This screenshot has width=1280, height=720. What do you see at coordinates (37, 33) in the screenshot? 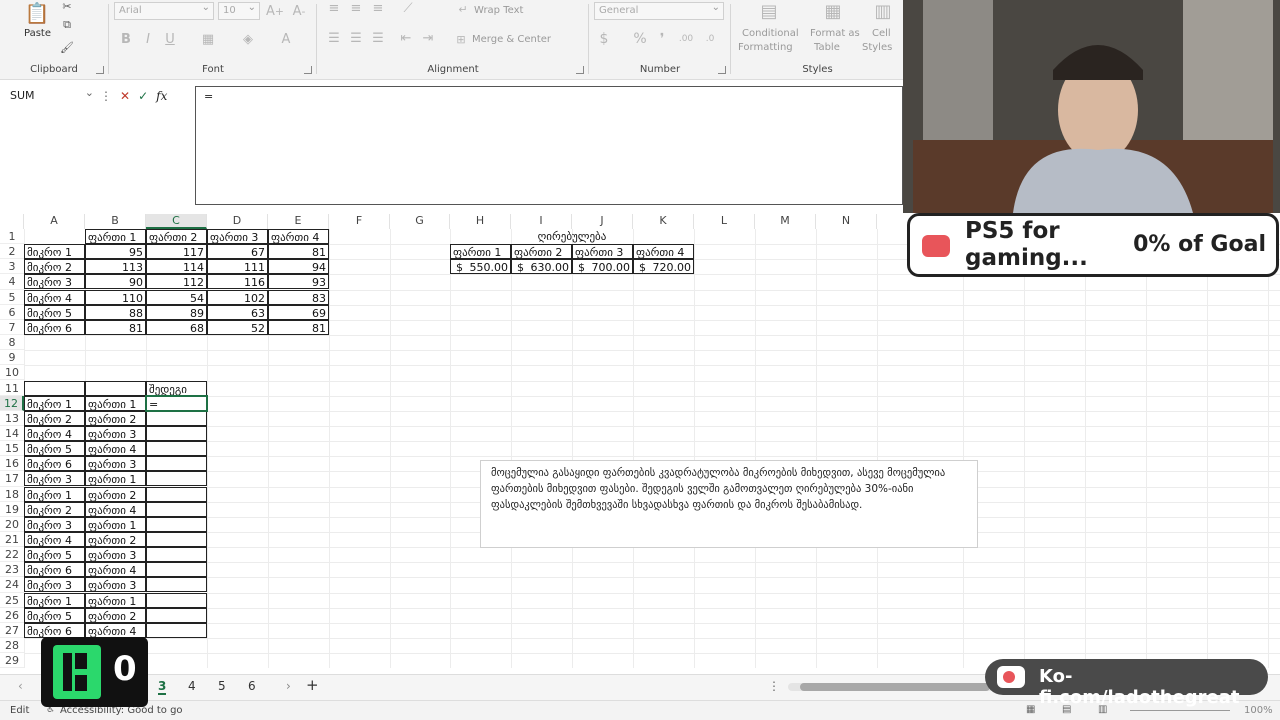
I see `paste-button: Paste` at bounding box center [37, 33].